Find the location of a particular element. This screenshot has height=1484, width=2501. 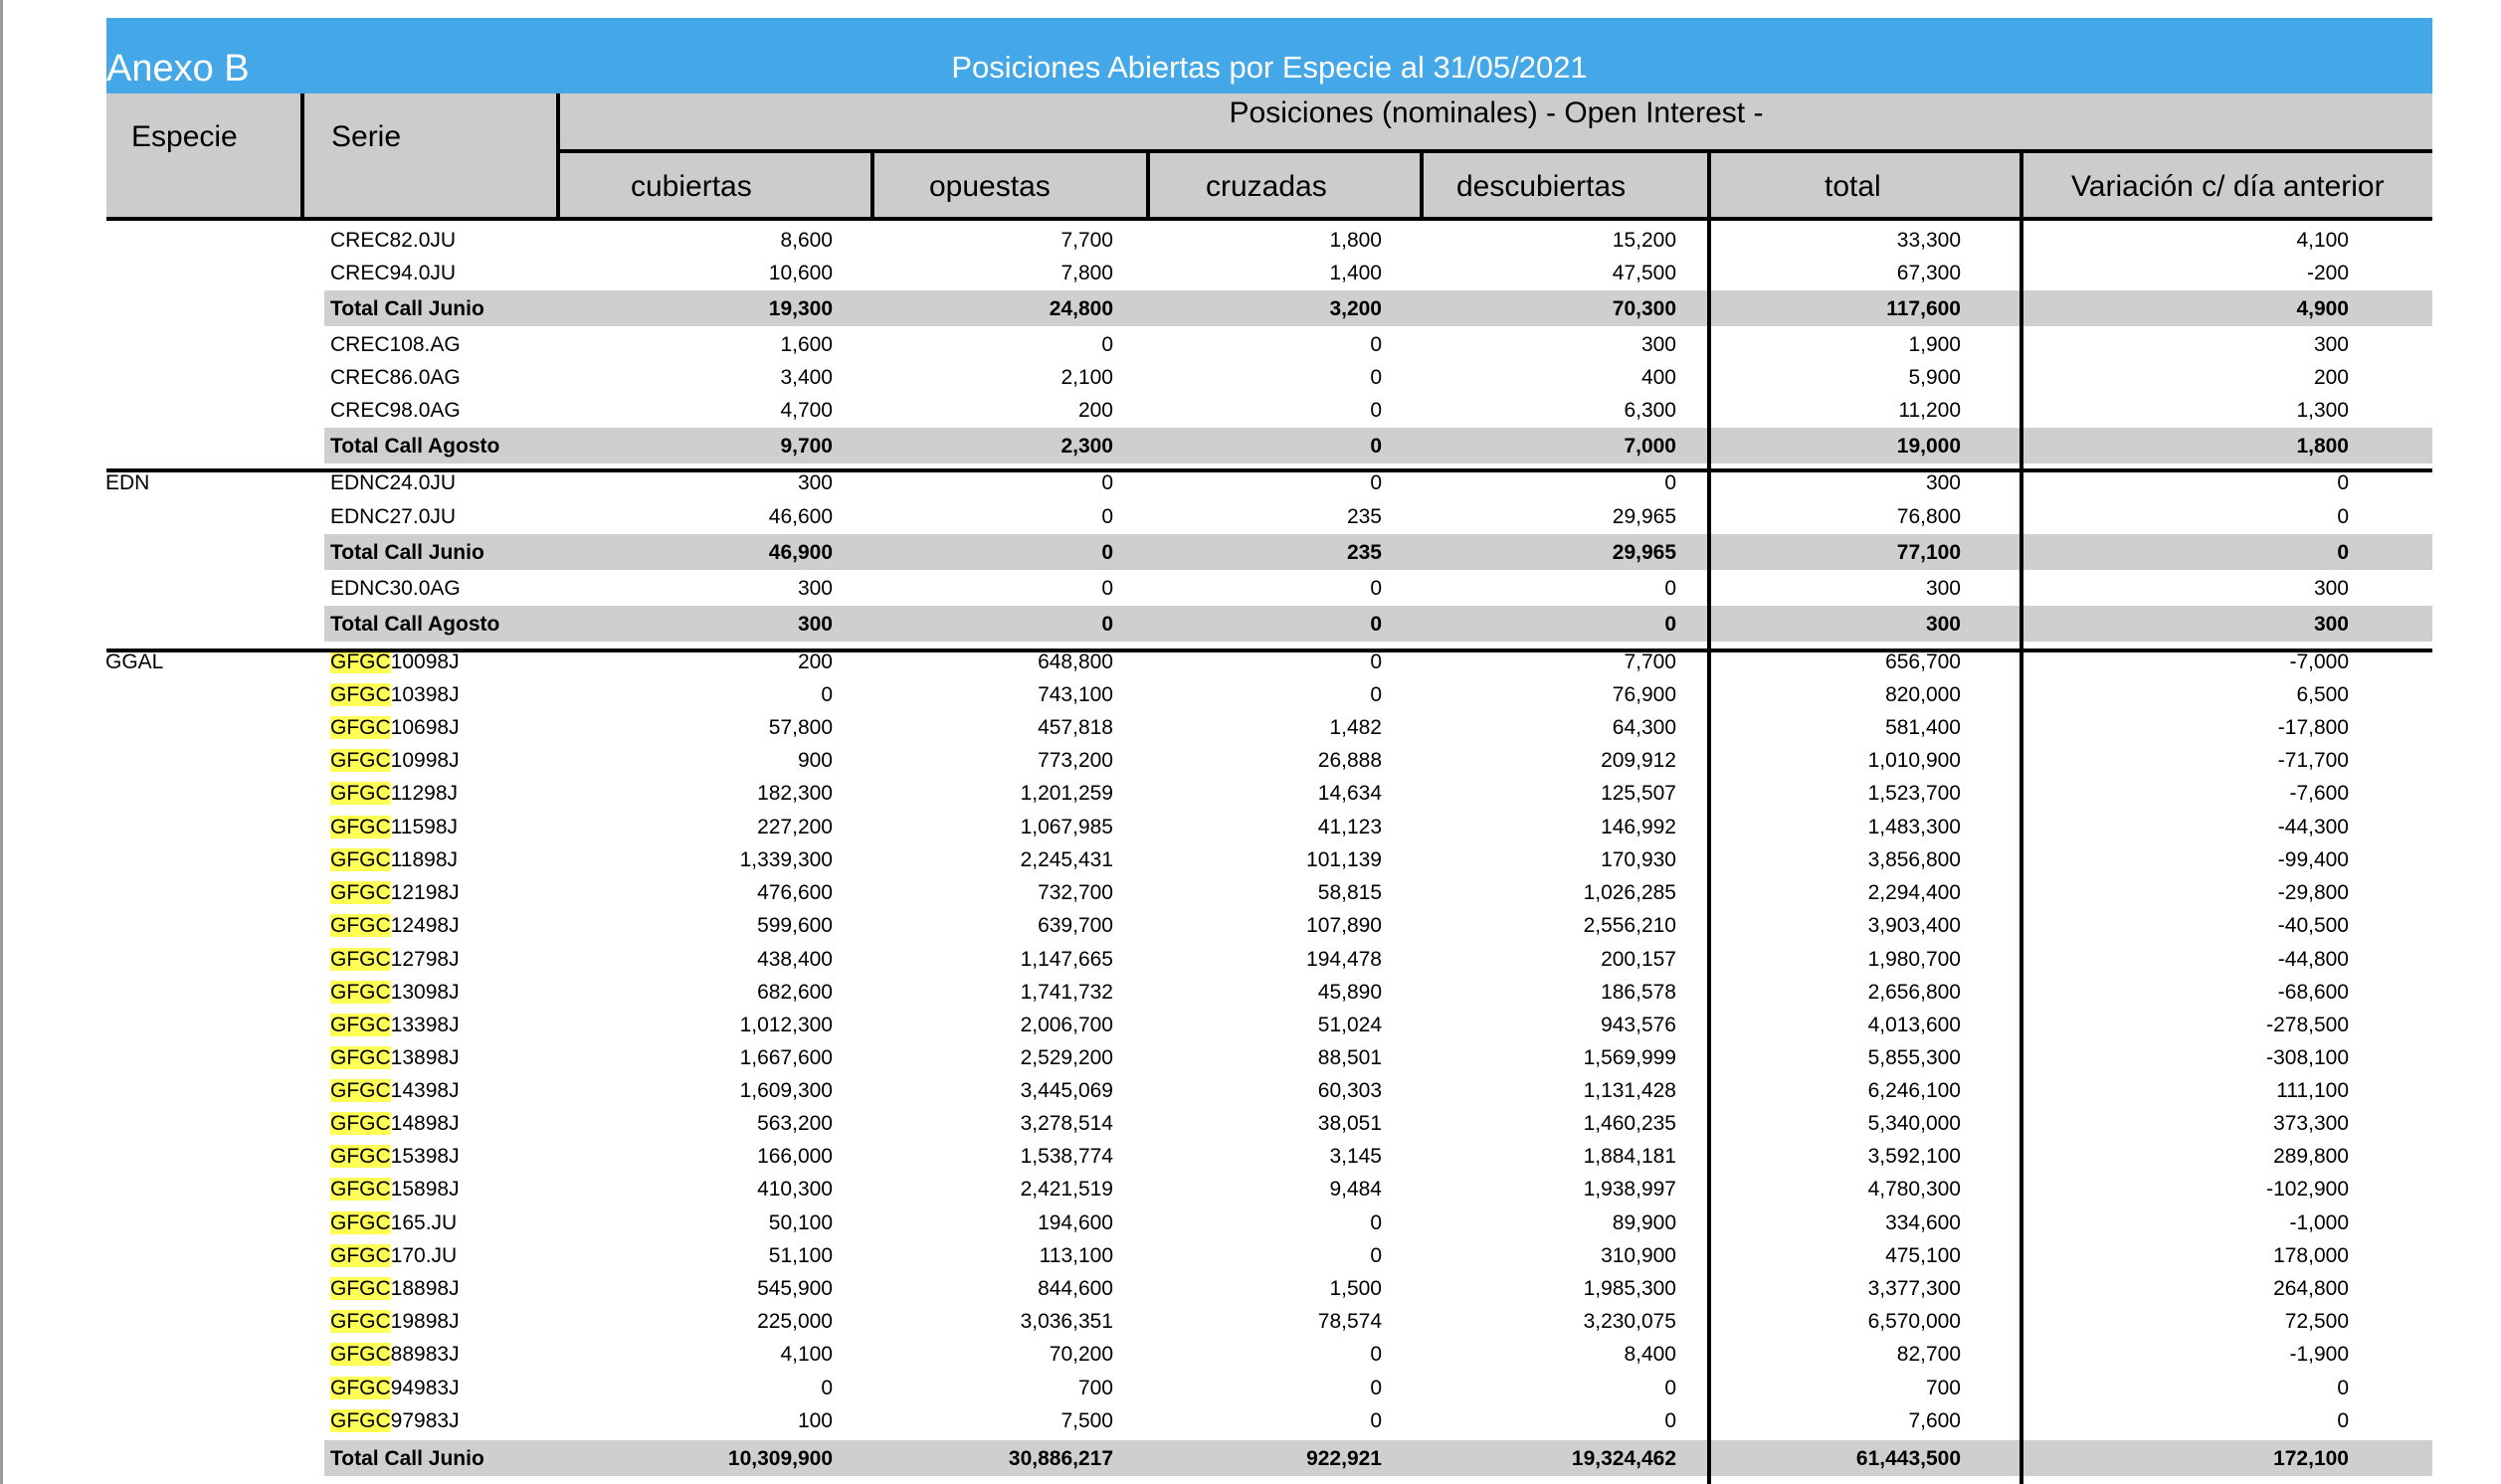

value-cell-descubiertas: 186,578 is located at coordinates (1638, 992).